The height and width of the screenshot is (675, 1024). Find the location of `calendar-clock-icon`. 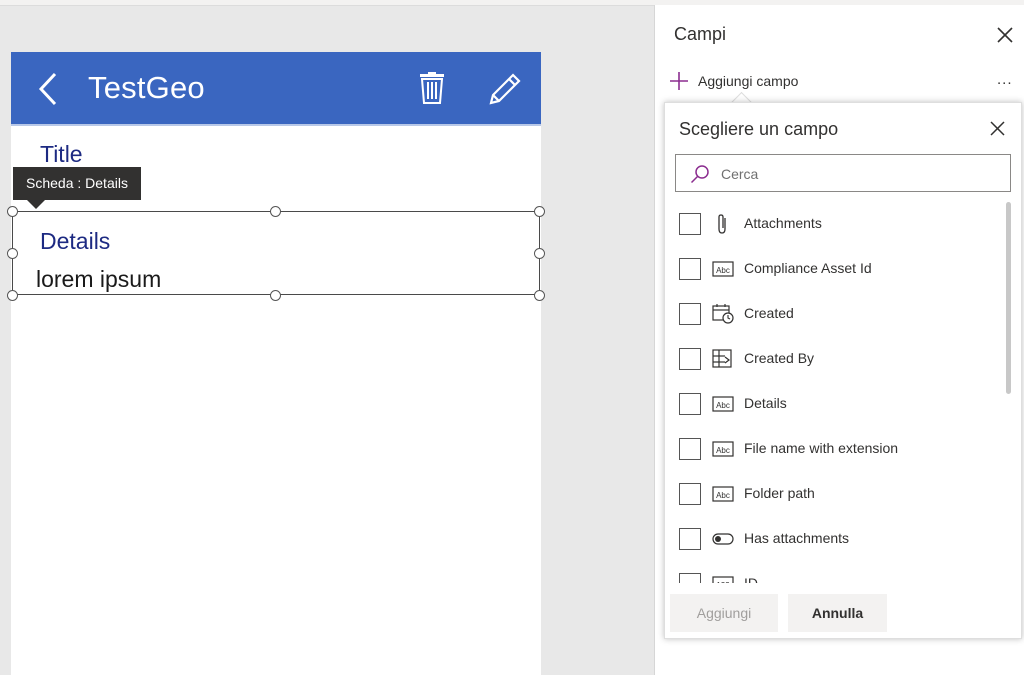

calendar-clock-icon is located at coordinates (723, 314).